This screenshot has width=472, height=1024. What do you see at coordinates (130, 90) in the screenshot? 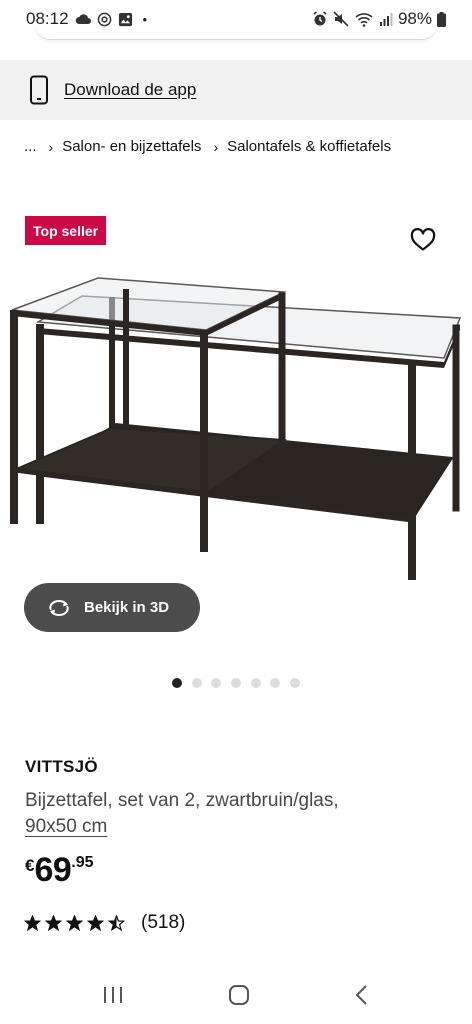
I see `download-app-link: Download de app` at bounding box center [130, 90].